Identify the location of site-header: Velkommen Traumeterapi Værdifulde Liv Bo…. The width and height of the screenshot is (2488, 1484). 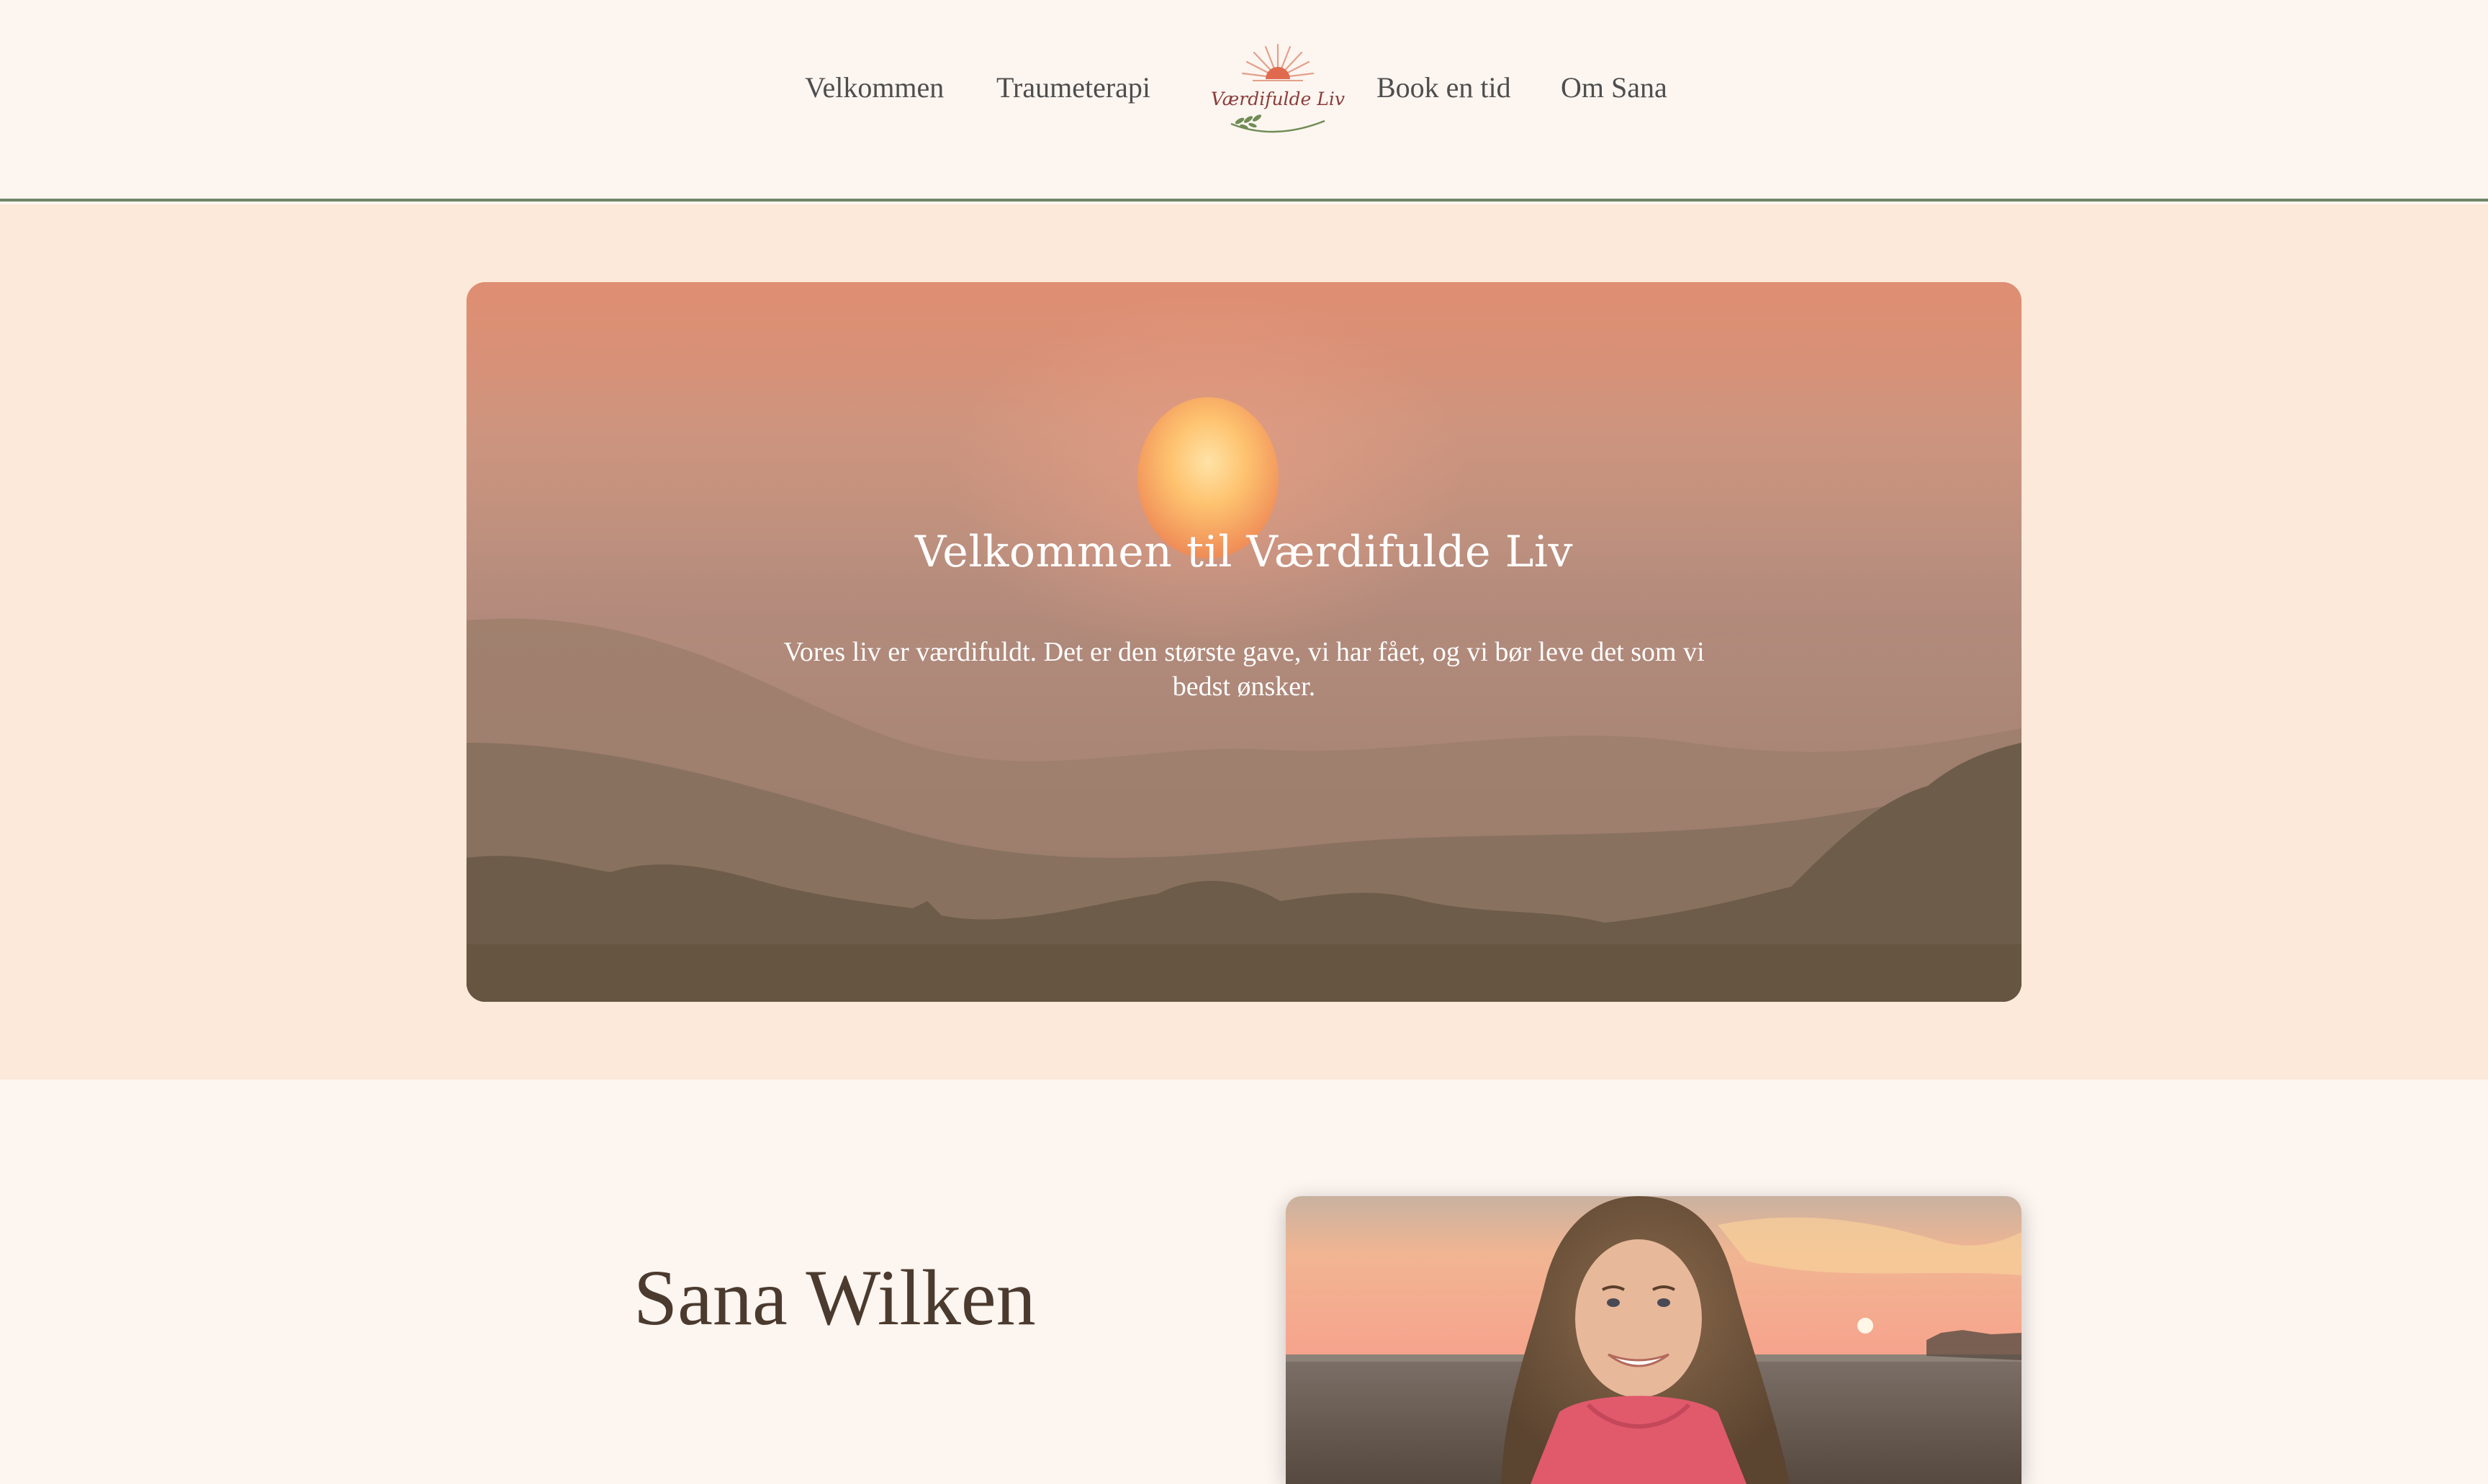
(1244, 101).